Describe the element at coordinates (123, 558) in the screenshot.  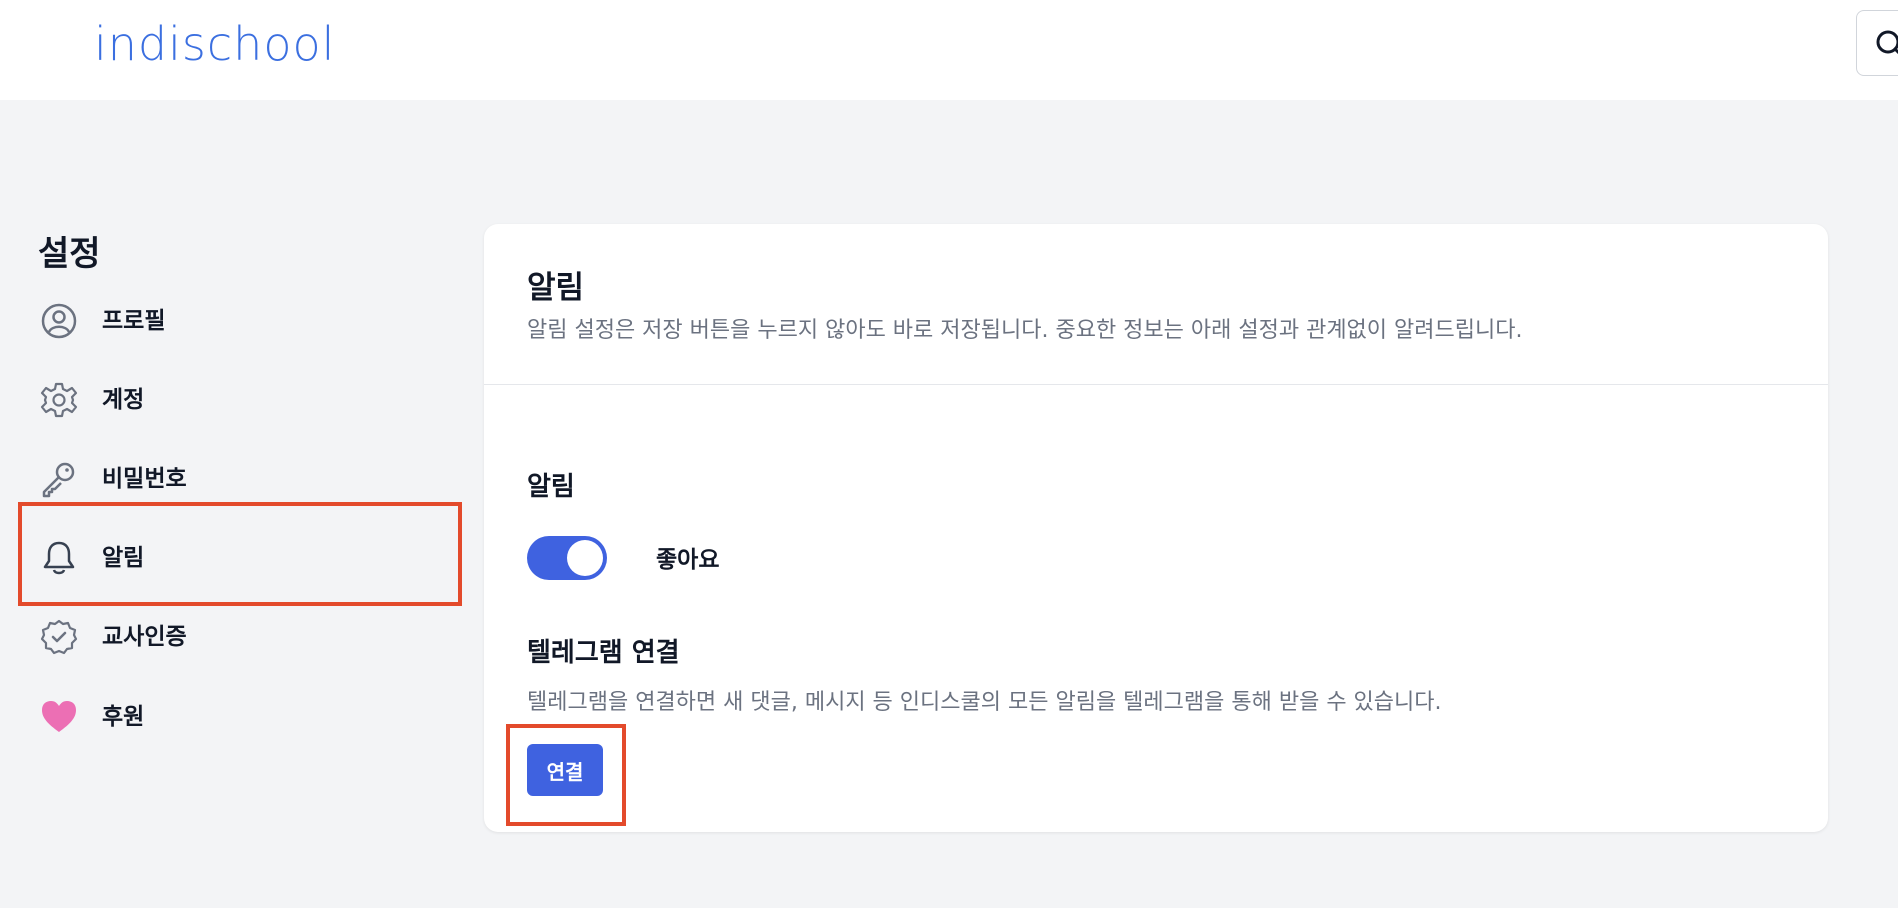
I see `sidebar-item-label: 알림` at that location.